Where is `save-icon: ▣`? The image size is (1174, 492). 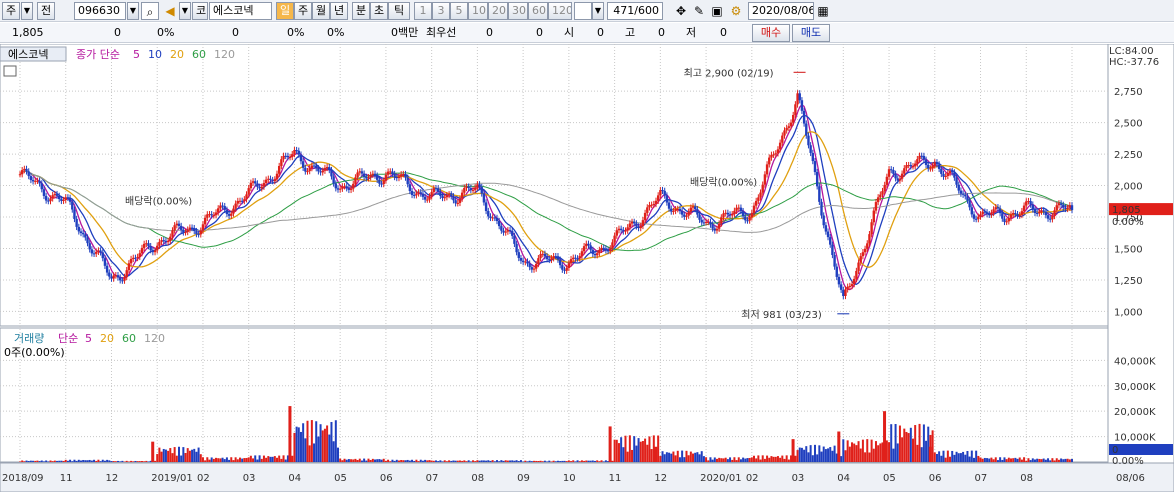 save-icon: ▣ is located at coordinates (717, 11).